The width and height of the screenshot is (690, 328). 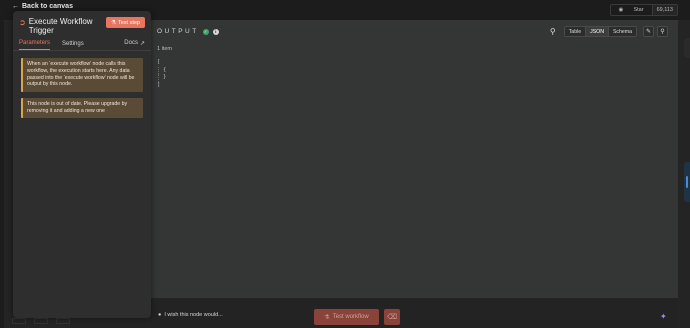 What do you see at coordinates (687, 182) in the screenshot?
I see `canvas-side-handle` at bounding box center [687, 182].